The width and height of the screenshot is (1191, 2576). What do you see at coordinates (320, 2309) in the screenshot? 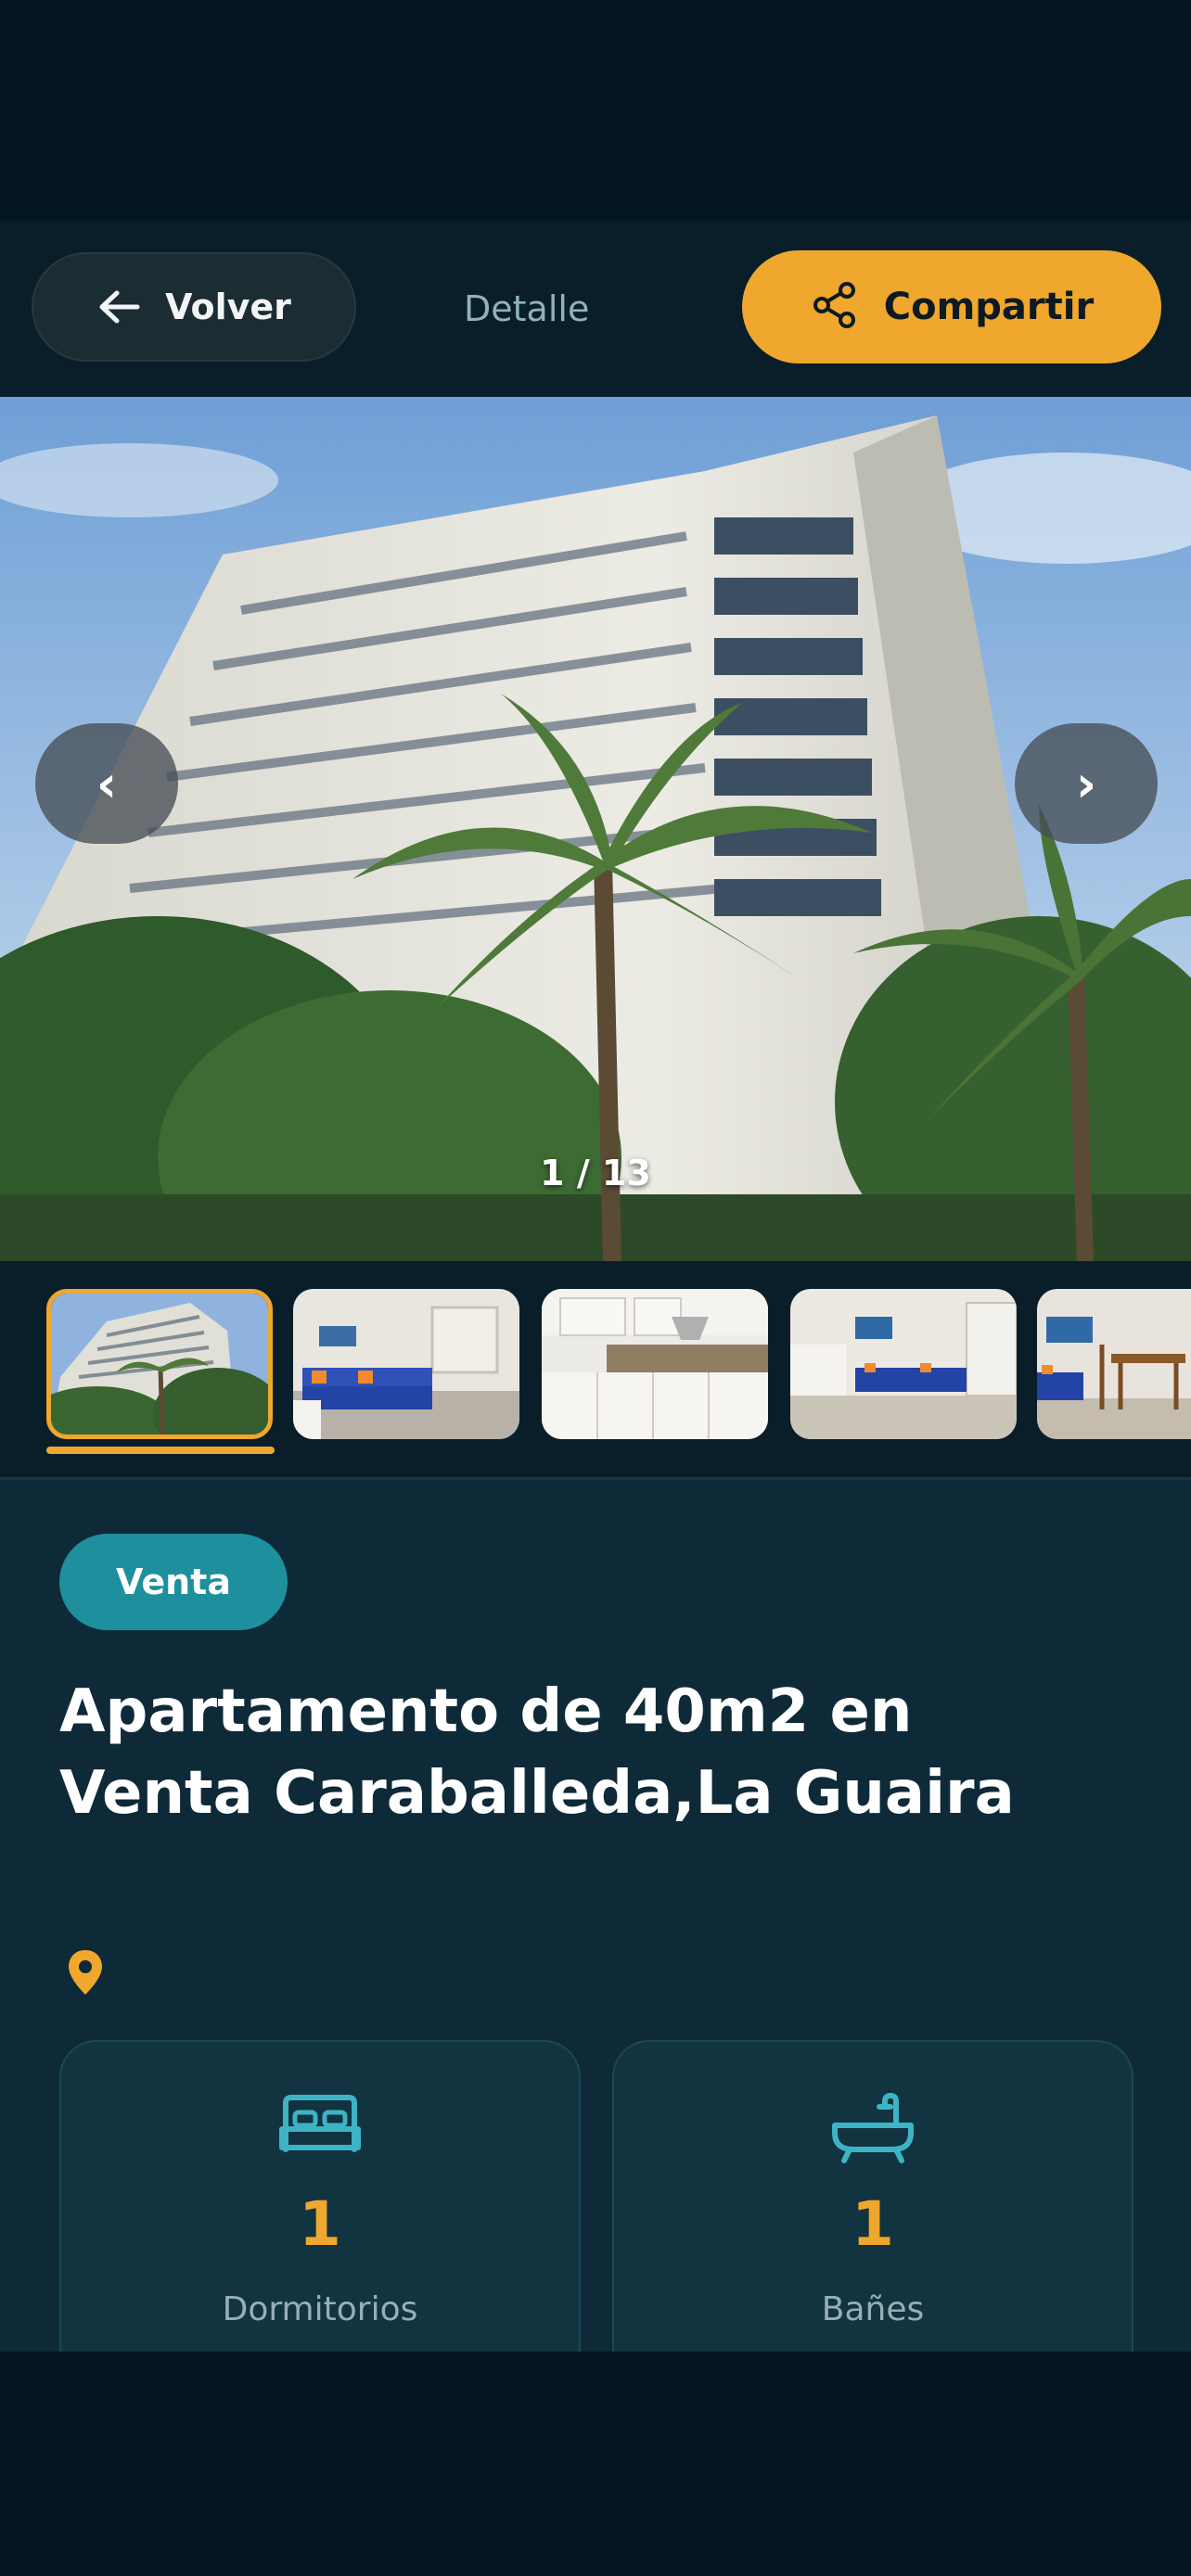
I see `bedrooms-label: Dormitorios` at bounding box center [320, 2309].